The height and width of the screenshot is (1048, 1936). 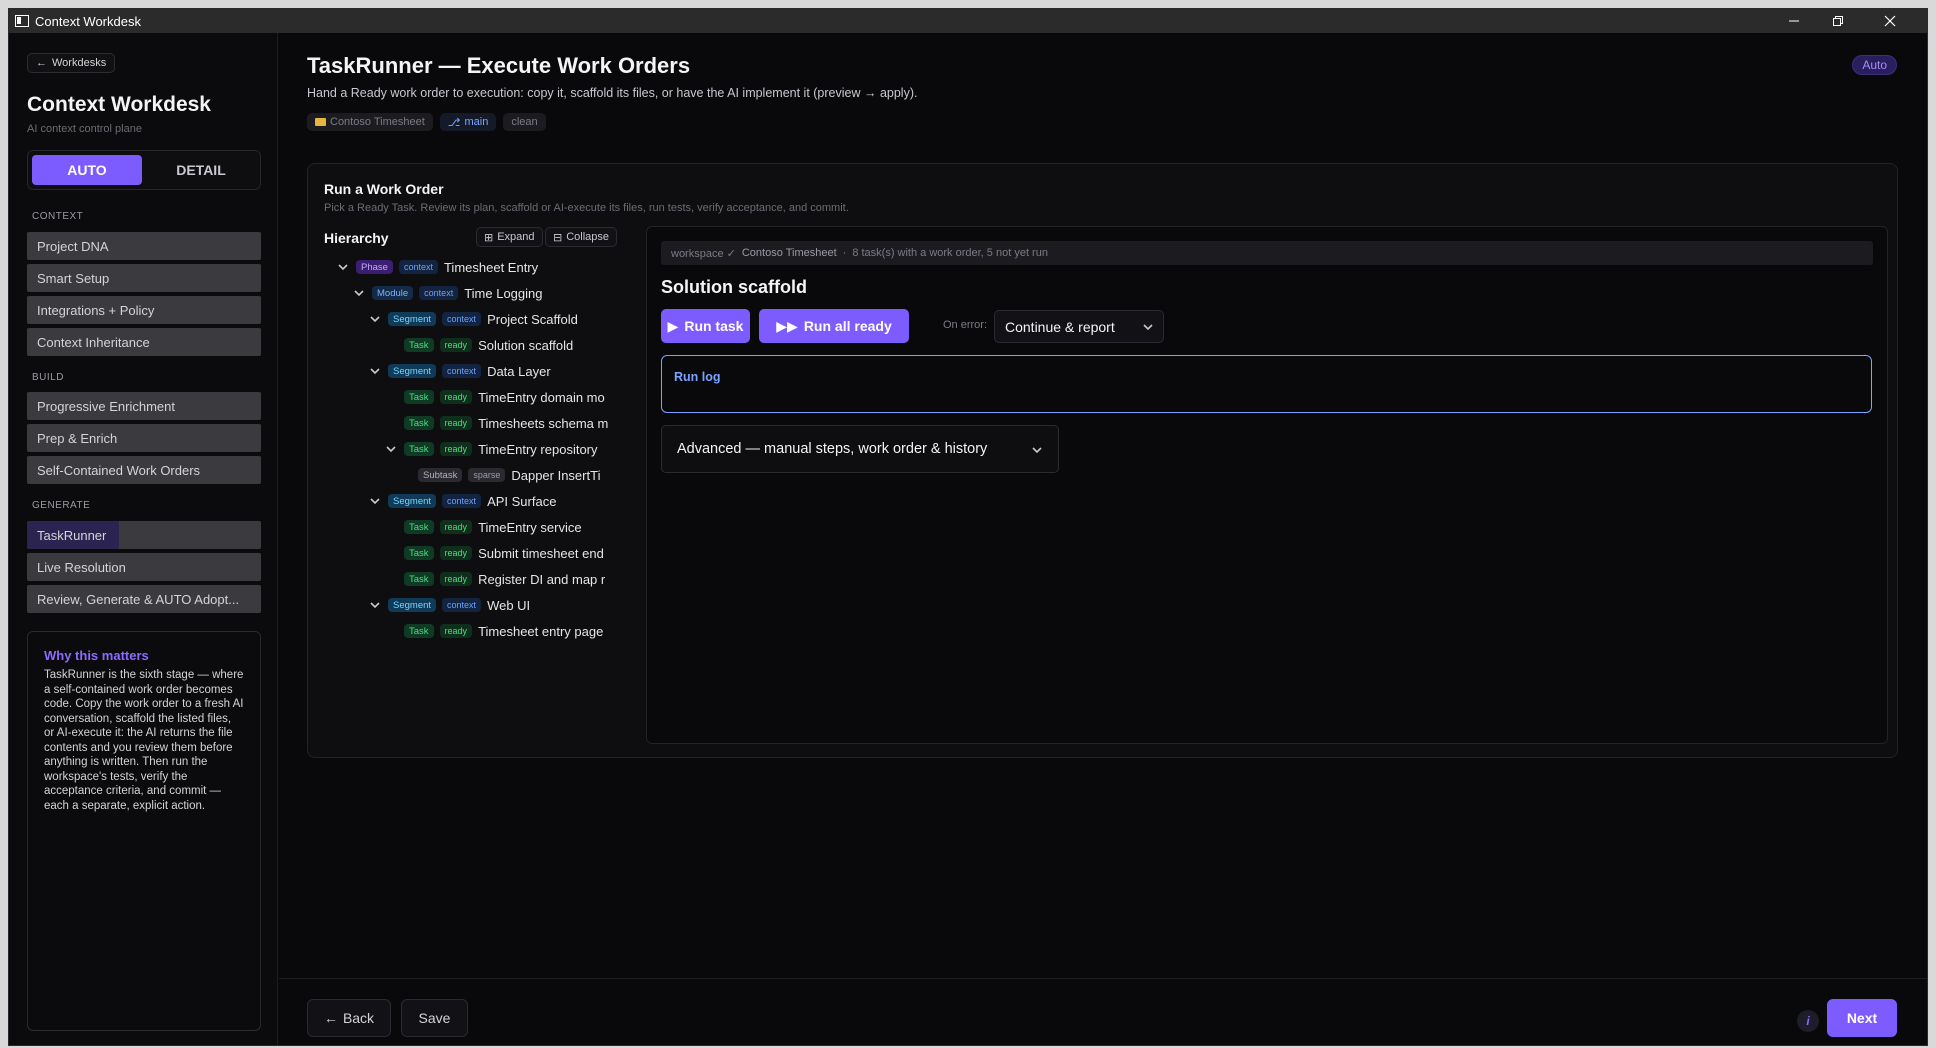 What do you see at coordinates (58, 216) in the screenshot?
I see `section-label-context: CONTEXT` at bounding box center [58, 216].